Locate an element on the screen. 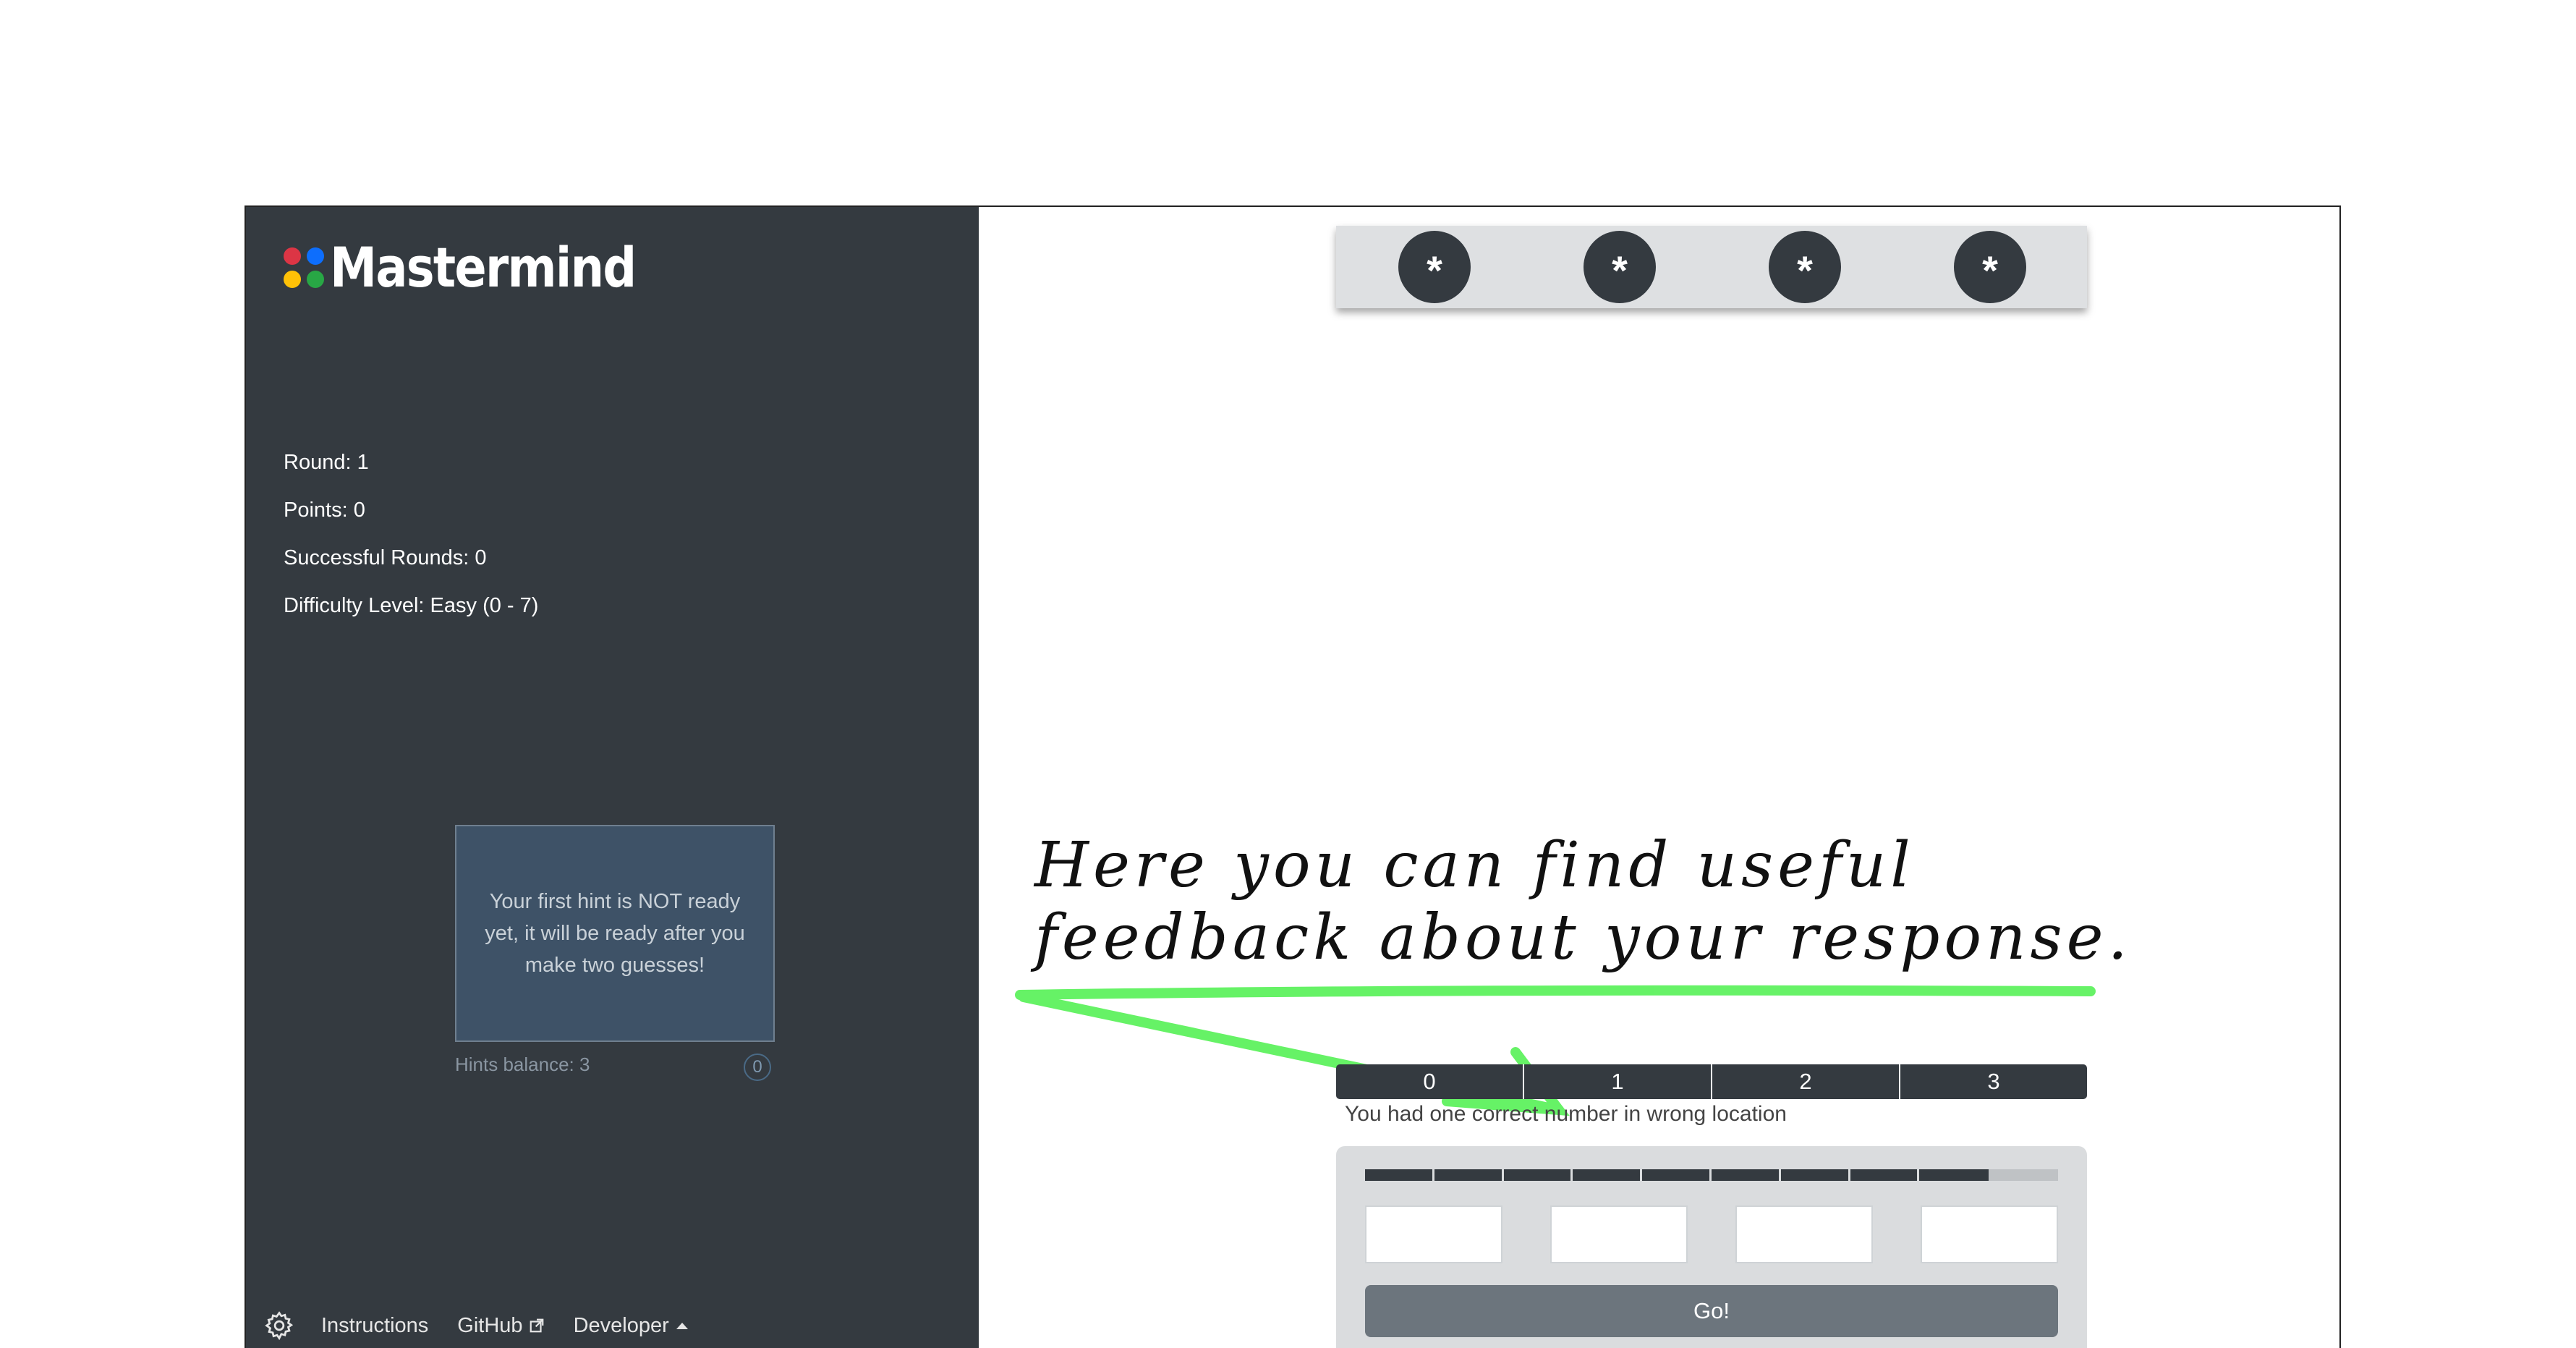 The height and width of the screenshot is (1348, 2576). app-title: Mastermind is located at coordinates (483, 267).